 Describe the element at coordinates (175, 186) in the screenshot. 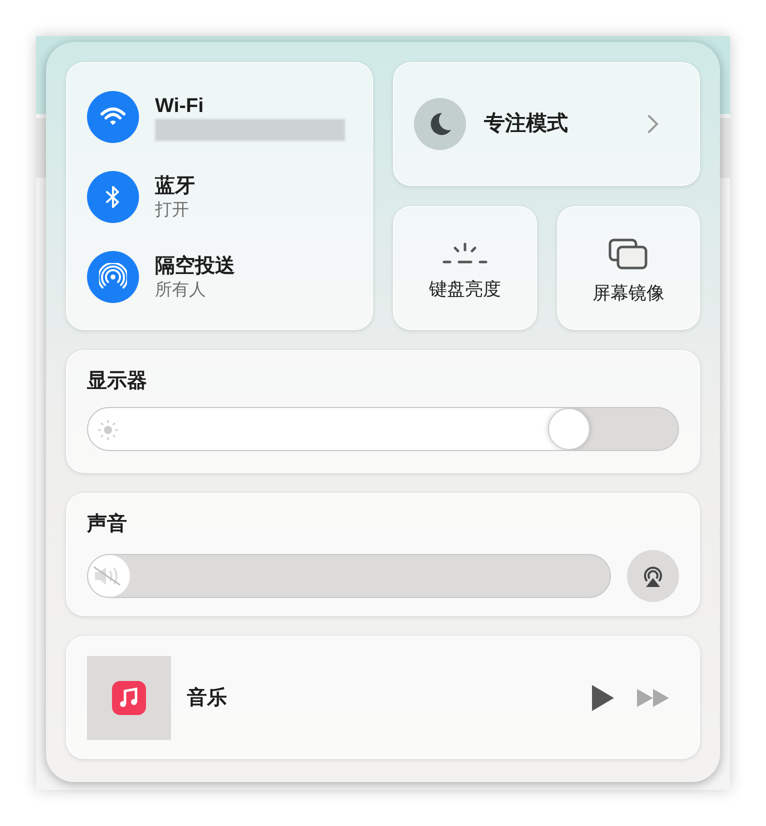

I see `toggle-label: 蓝牙` at that location.